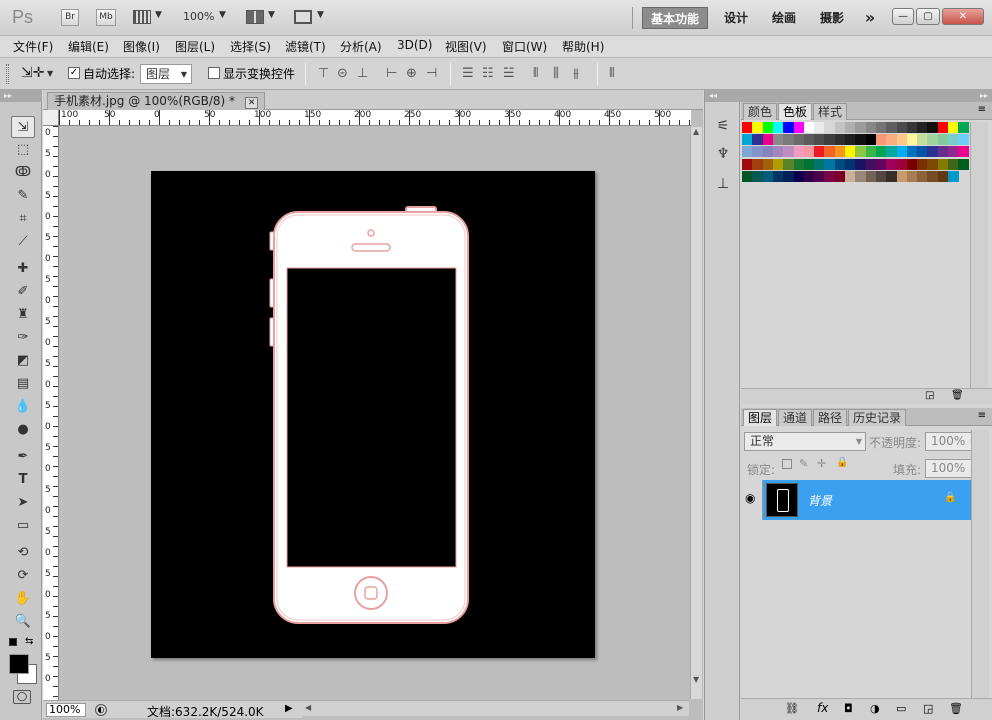 The image size is (992, 720). I want to click on default-colors-icon, so click(13, 642).